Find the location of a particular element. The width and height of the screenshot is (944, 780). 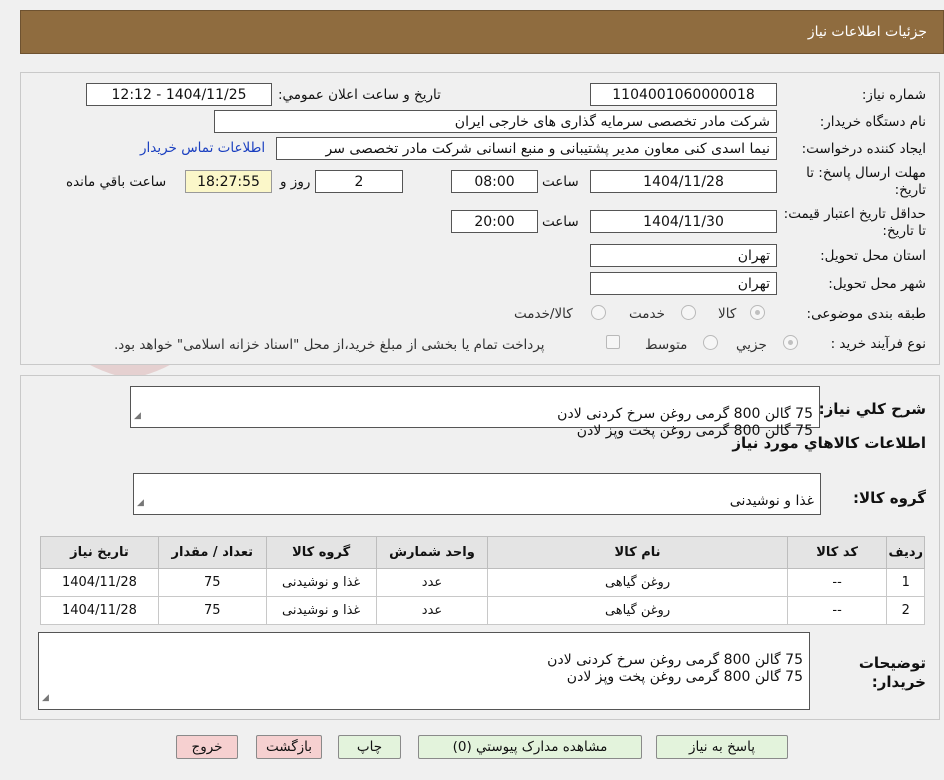

remaining-time-label: ساعت باقي مانده is located at coordinates (116, 182).